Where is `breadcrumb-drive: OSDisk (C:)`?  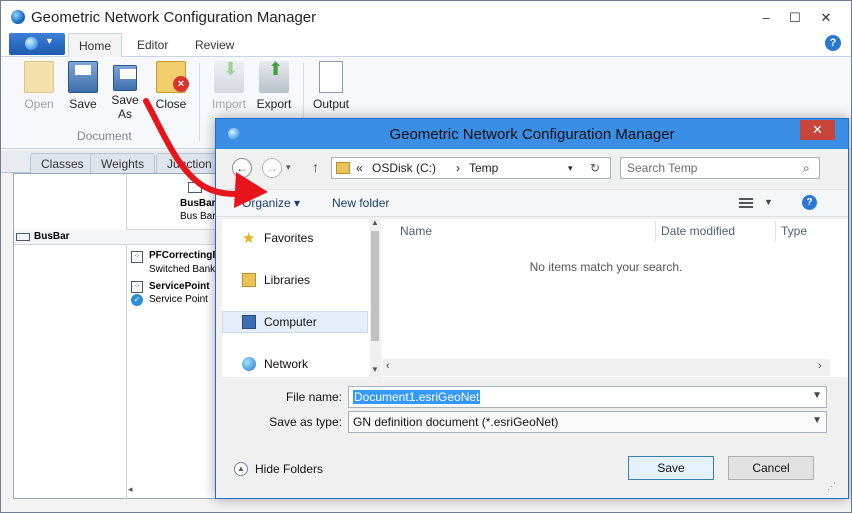 breadcrumb-drive: OSDisk (C:) is located at coordinates (404, 168).